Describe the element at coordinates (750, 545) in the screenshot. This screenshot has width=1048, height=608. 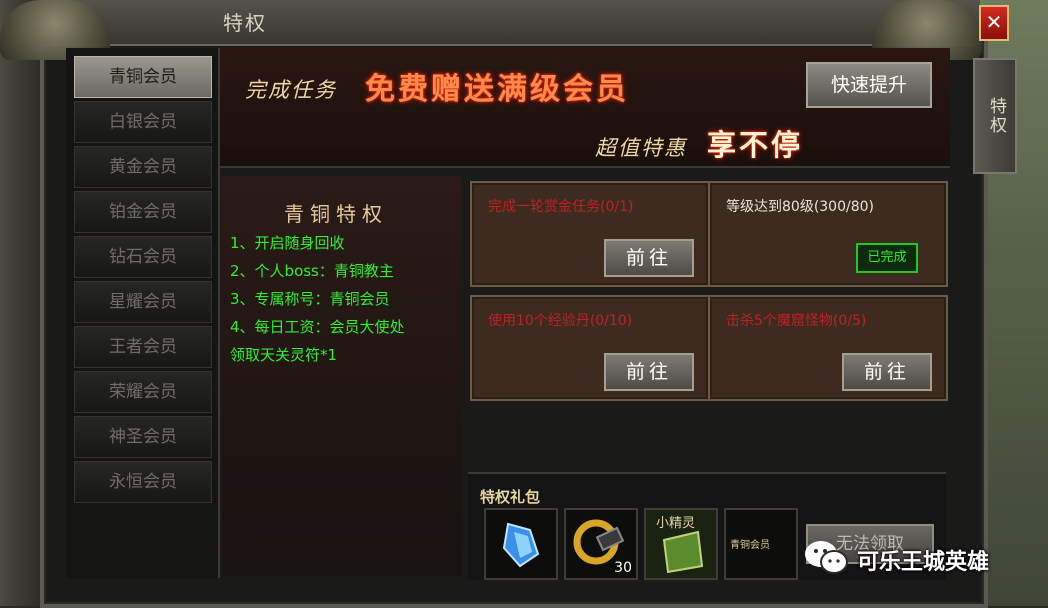
I see `item-caption: 青铜会员` at that location.